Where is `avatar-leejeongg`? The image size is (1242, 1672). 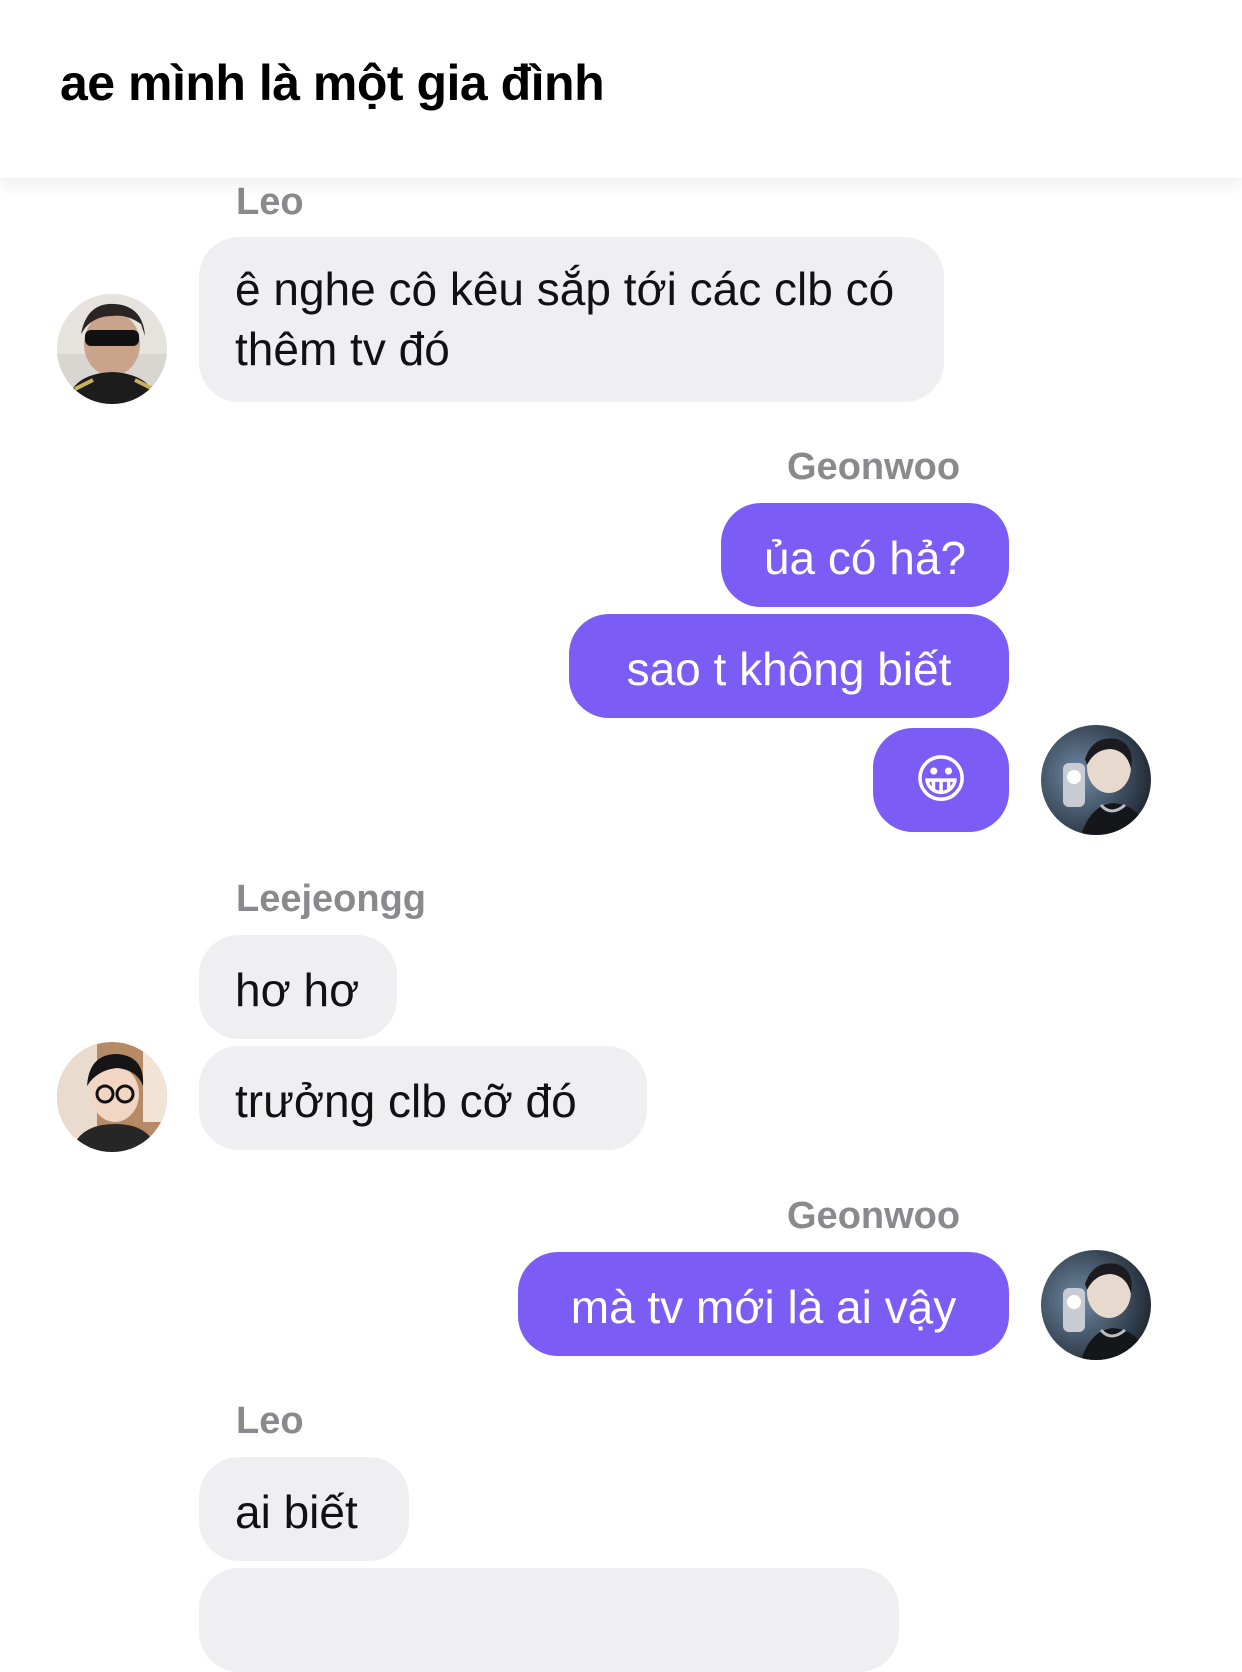 avatar-leejeongg is located at coordinates (112, 1097).